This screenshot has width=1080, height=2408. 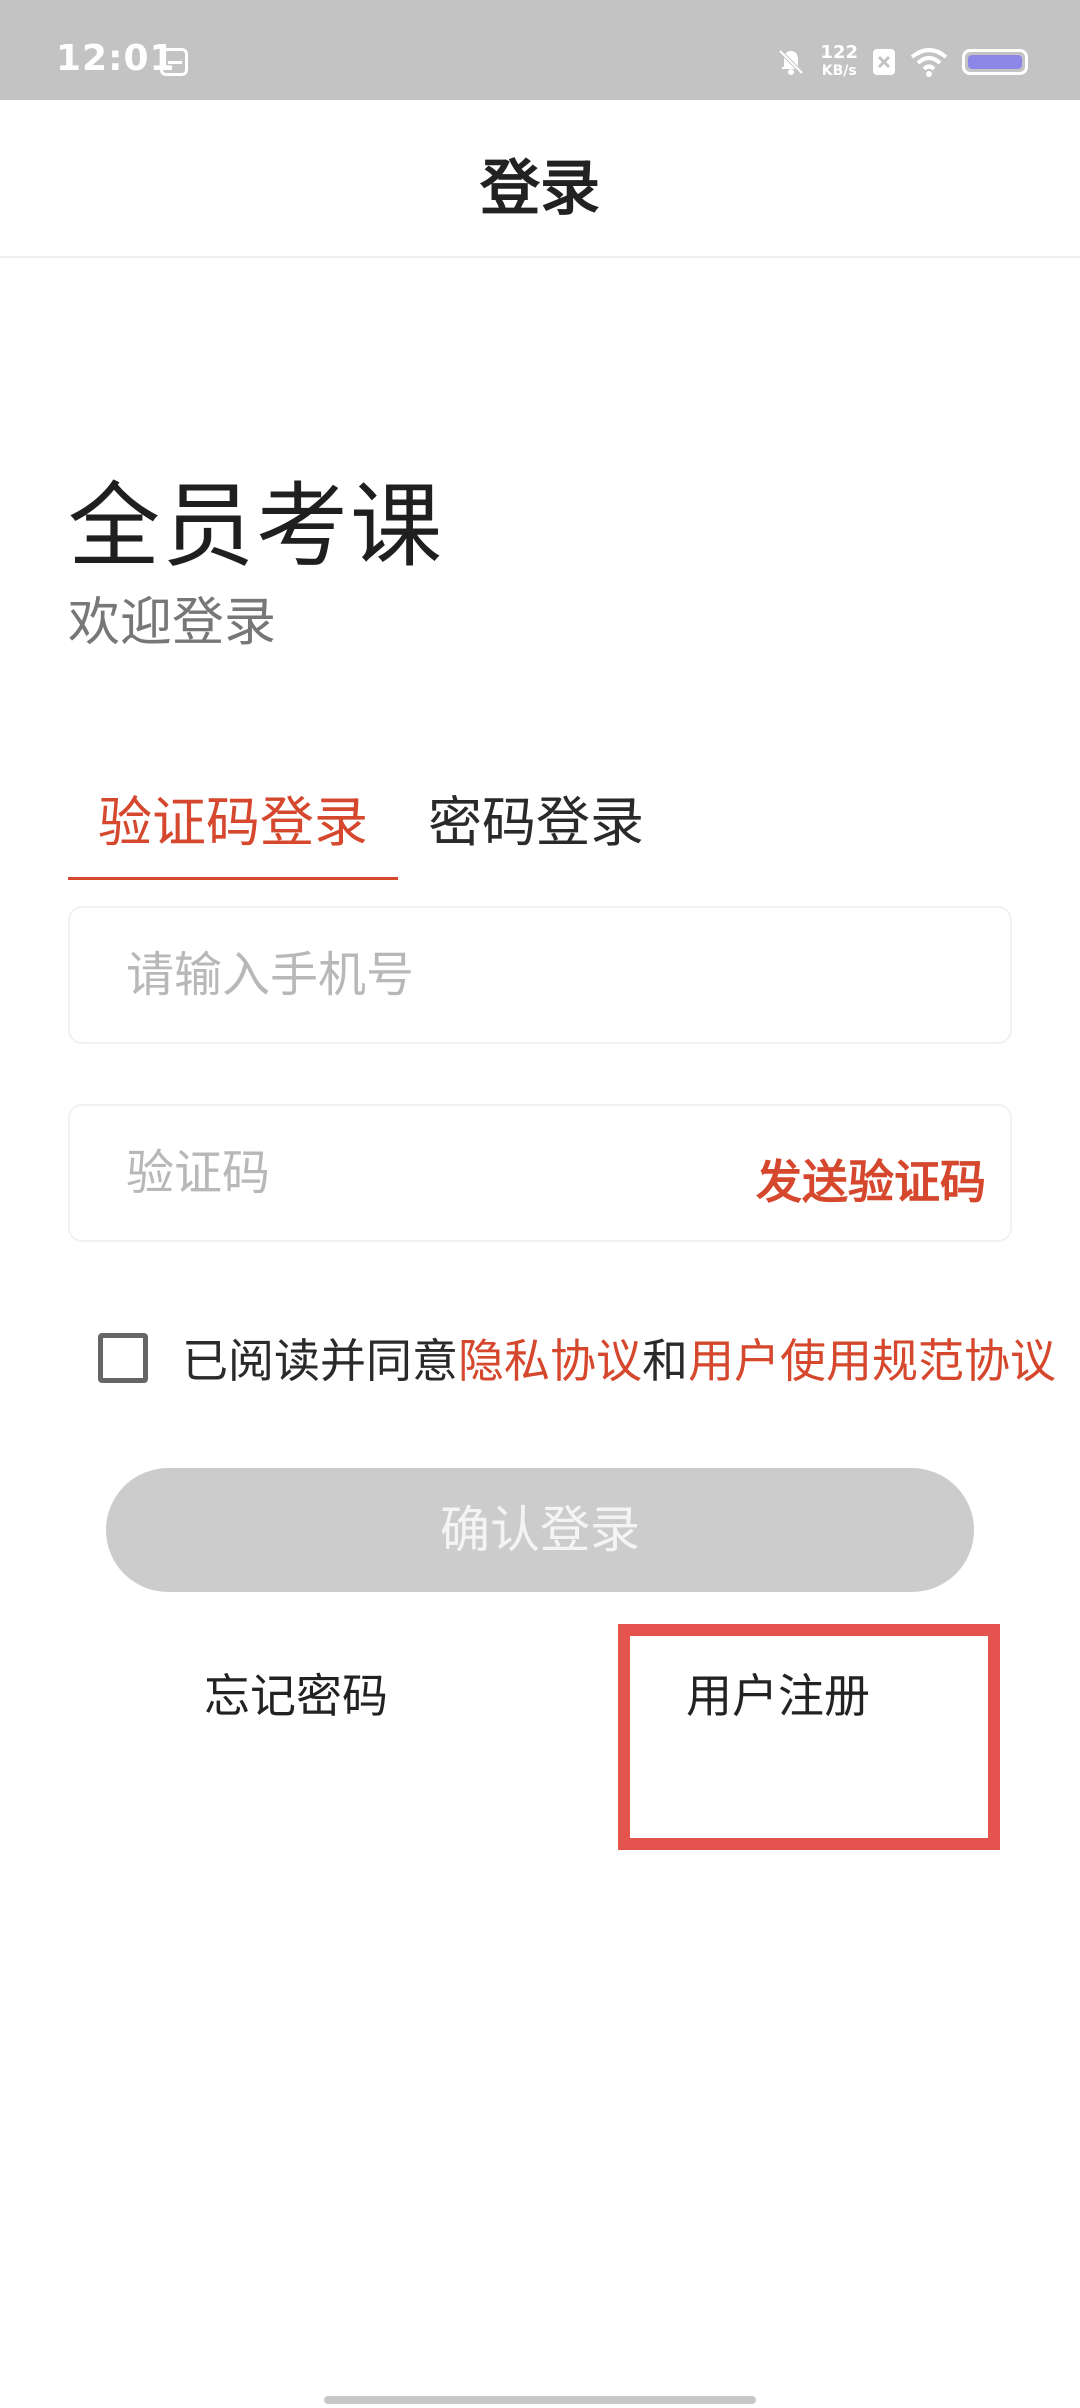 I want to click on gesture-bar, so click(x=540, y=2400).